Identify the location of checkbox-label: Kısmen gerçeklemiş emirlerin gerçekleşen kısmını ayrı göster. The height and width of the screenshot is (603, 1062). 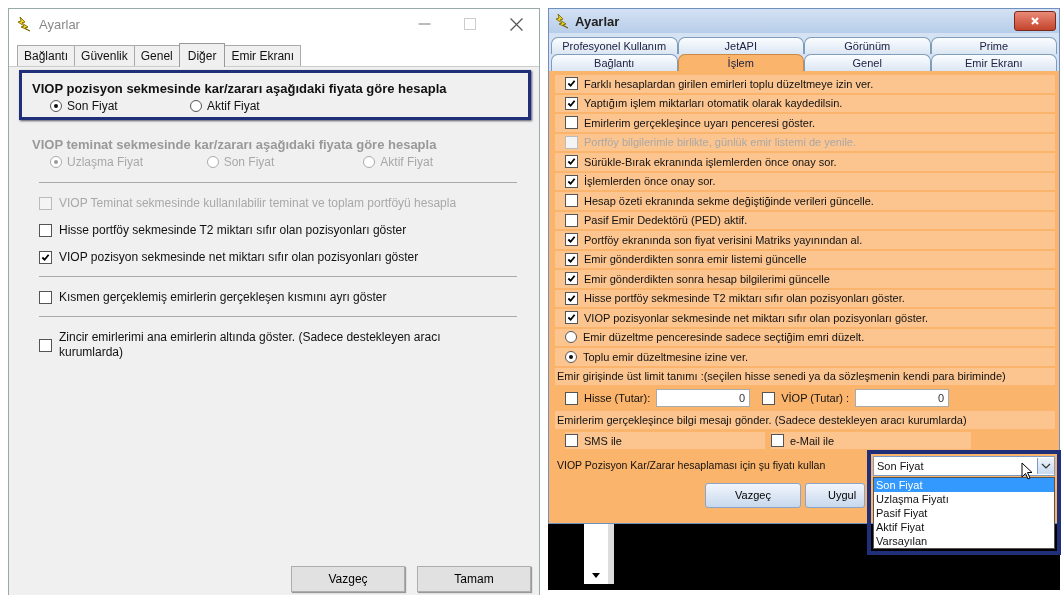
(223, 297).